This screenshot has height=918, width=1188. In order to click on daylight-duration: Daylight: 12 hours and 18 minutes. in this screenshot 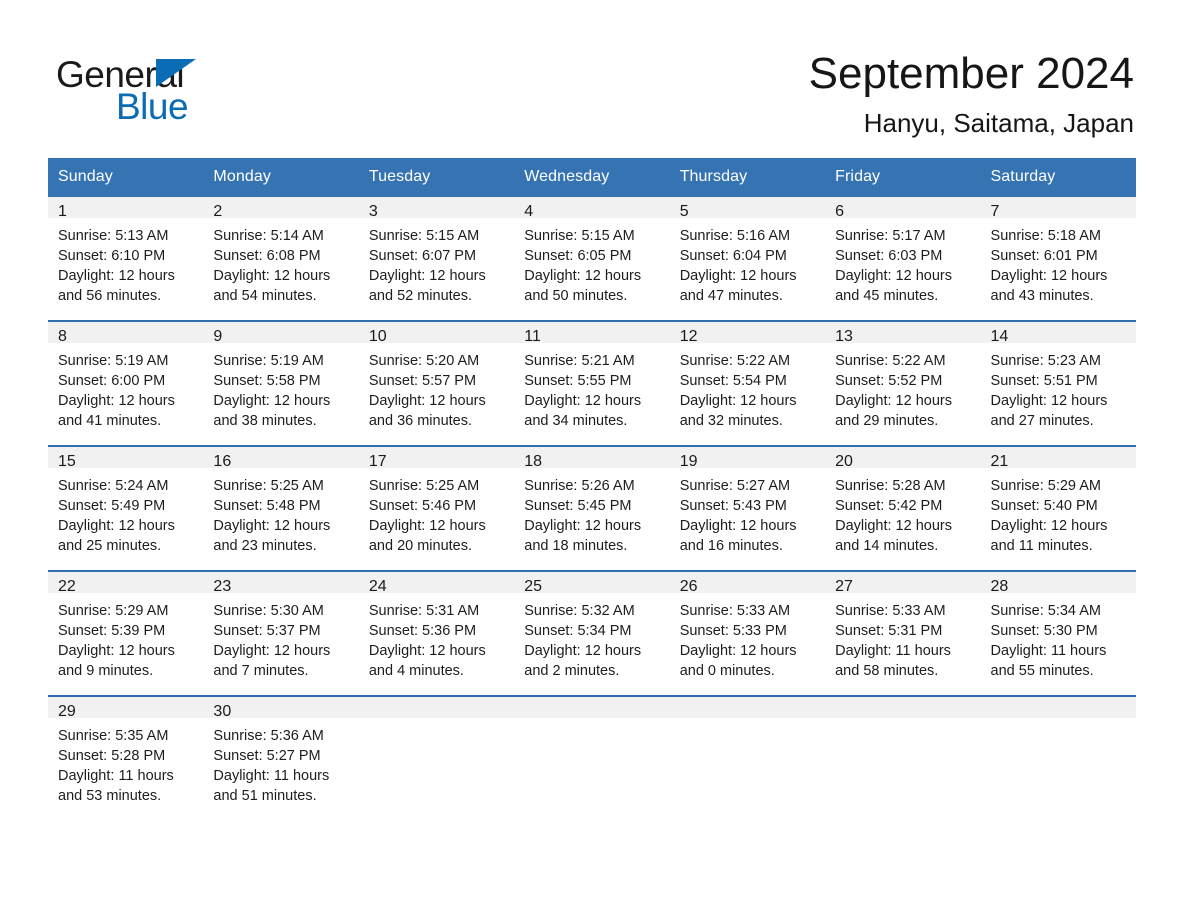, I will do `click(583, 536)`.